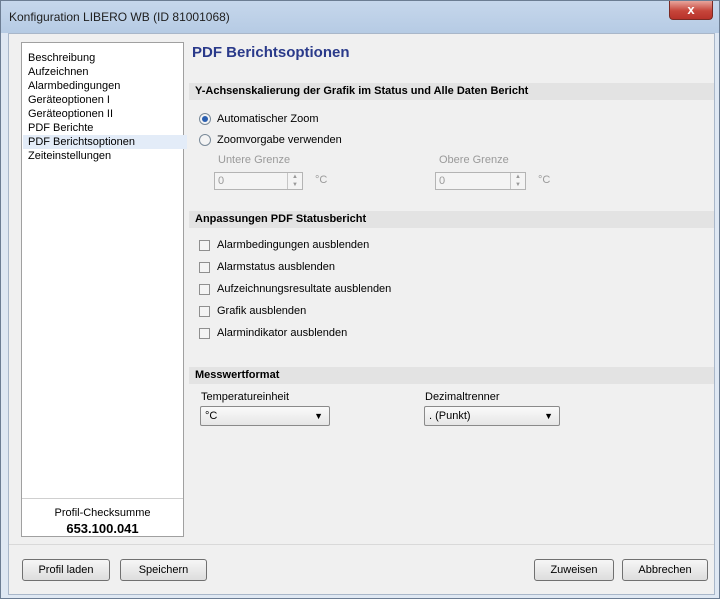  I want to click on cancel-button: Abbrechen, so click(665, 570).